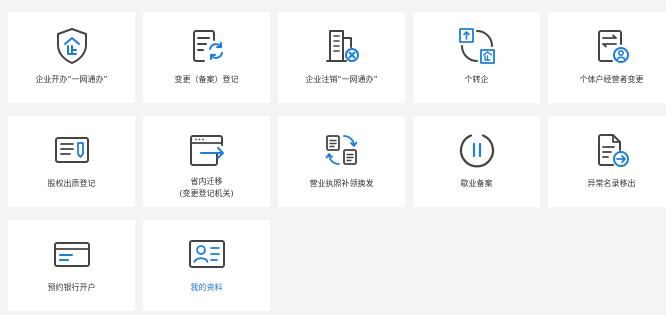 The width and height of the screenshot is (666, 315). I want to click on service-tile-equity-pledge: 股权出质登记, so click(71, 161).